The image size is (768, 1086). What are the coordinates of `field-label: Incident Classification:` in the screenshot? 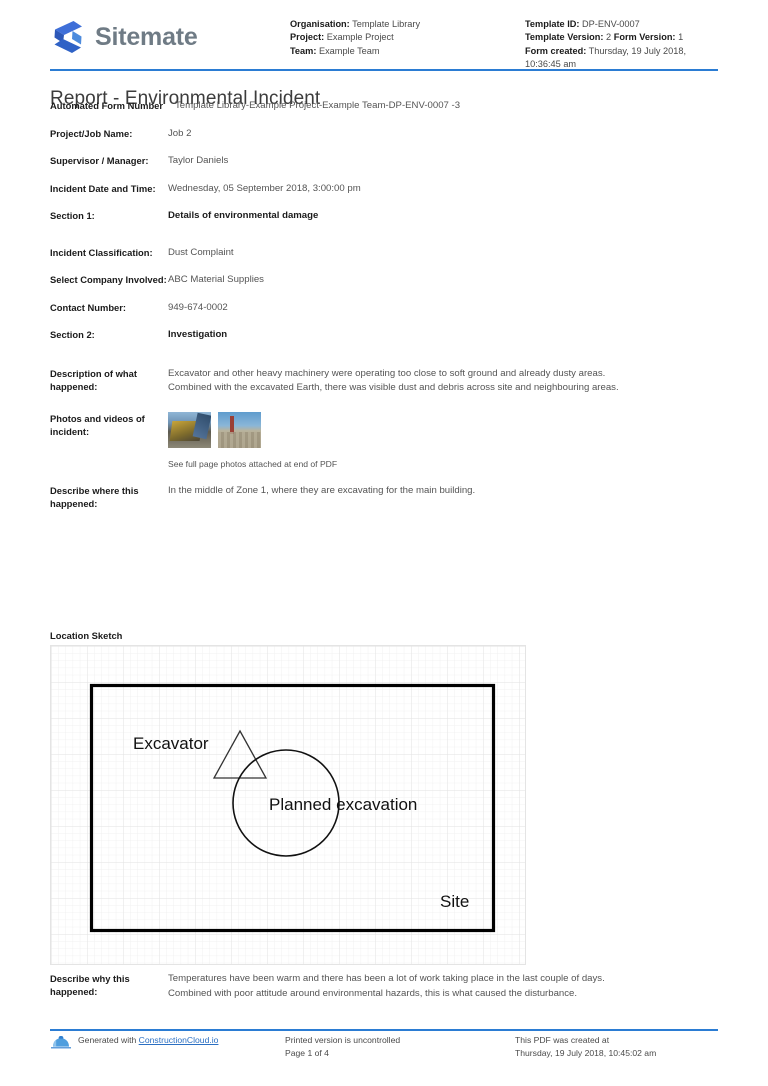 It's located at (101, 252).